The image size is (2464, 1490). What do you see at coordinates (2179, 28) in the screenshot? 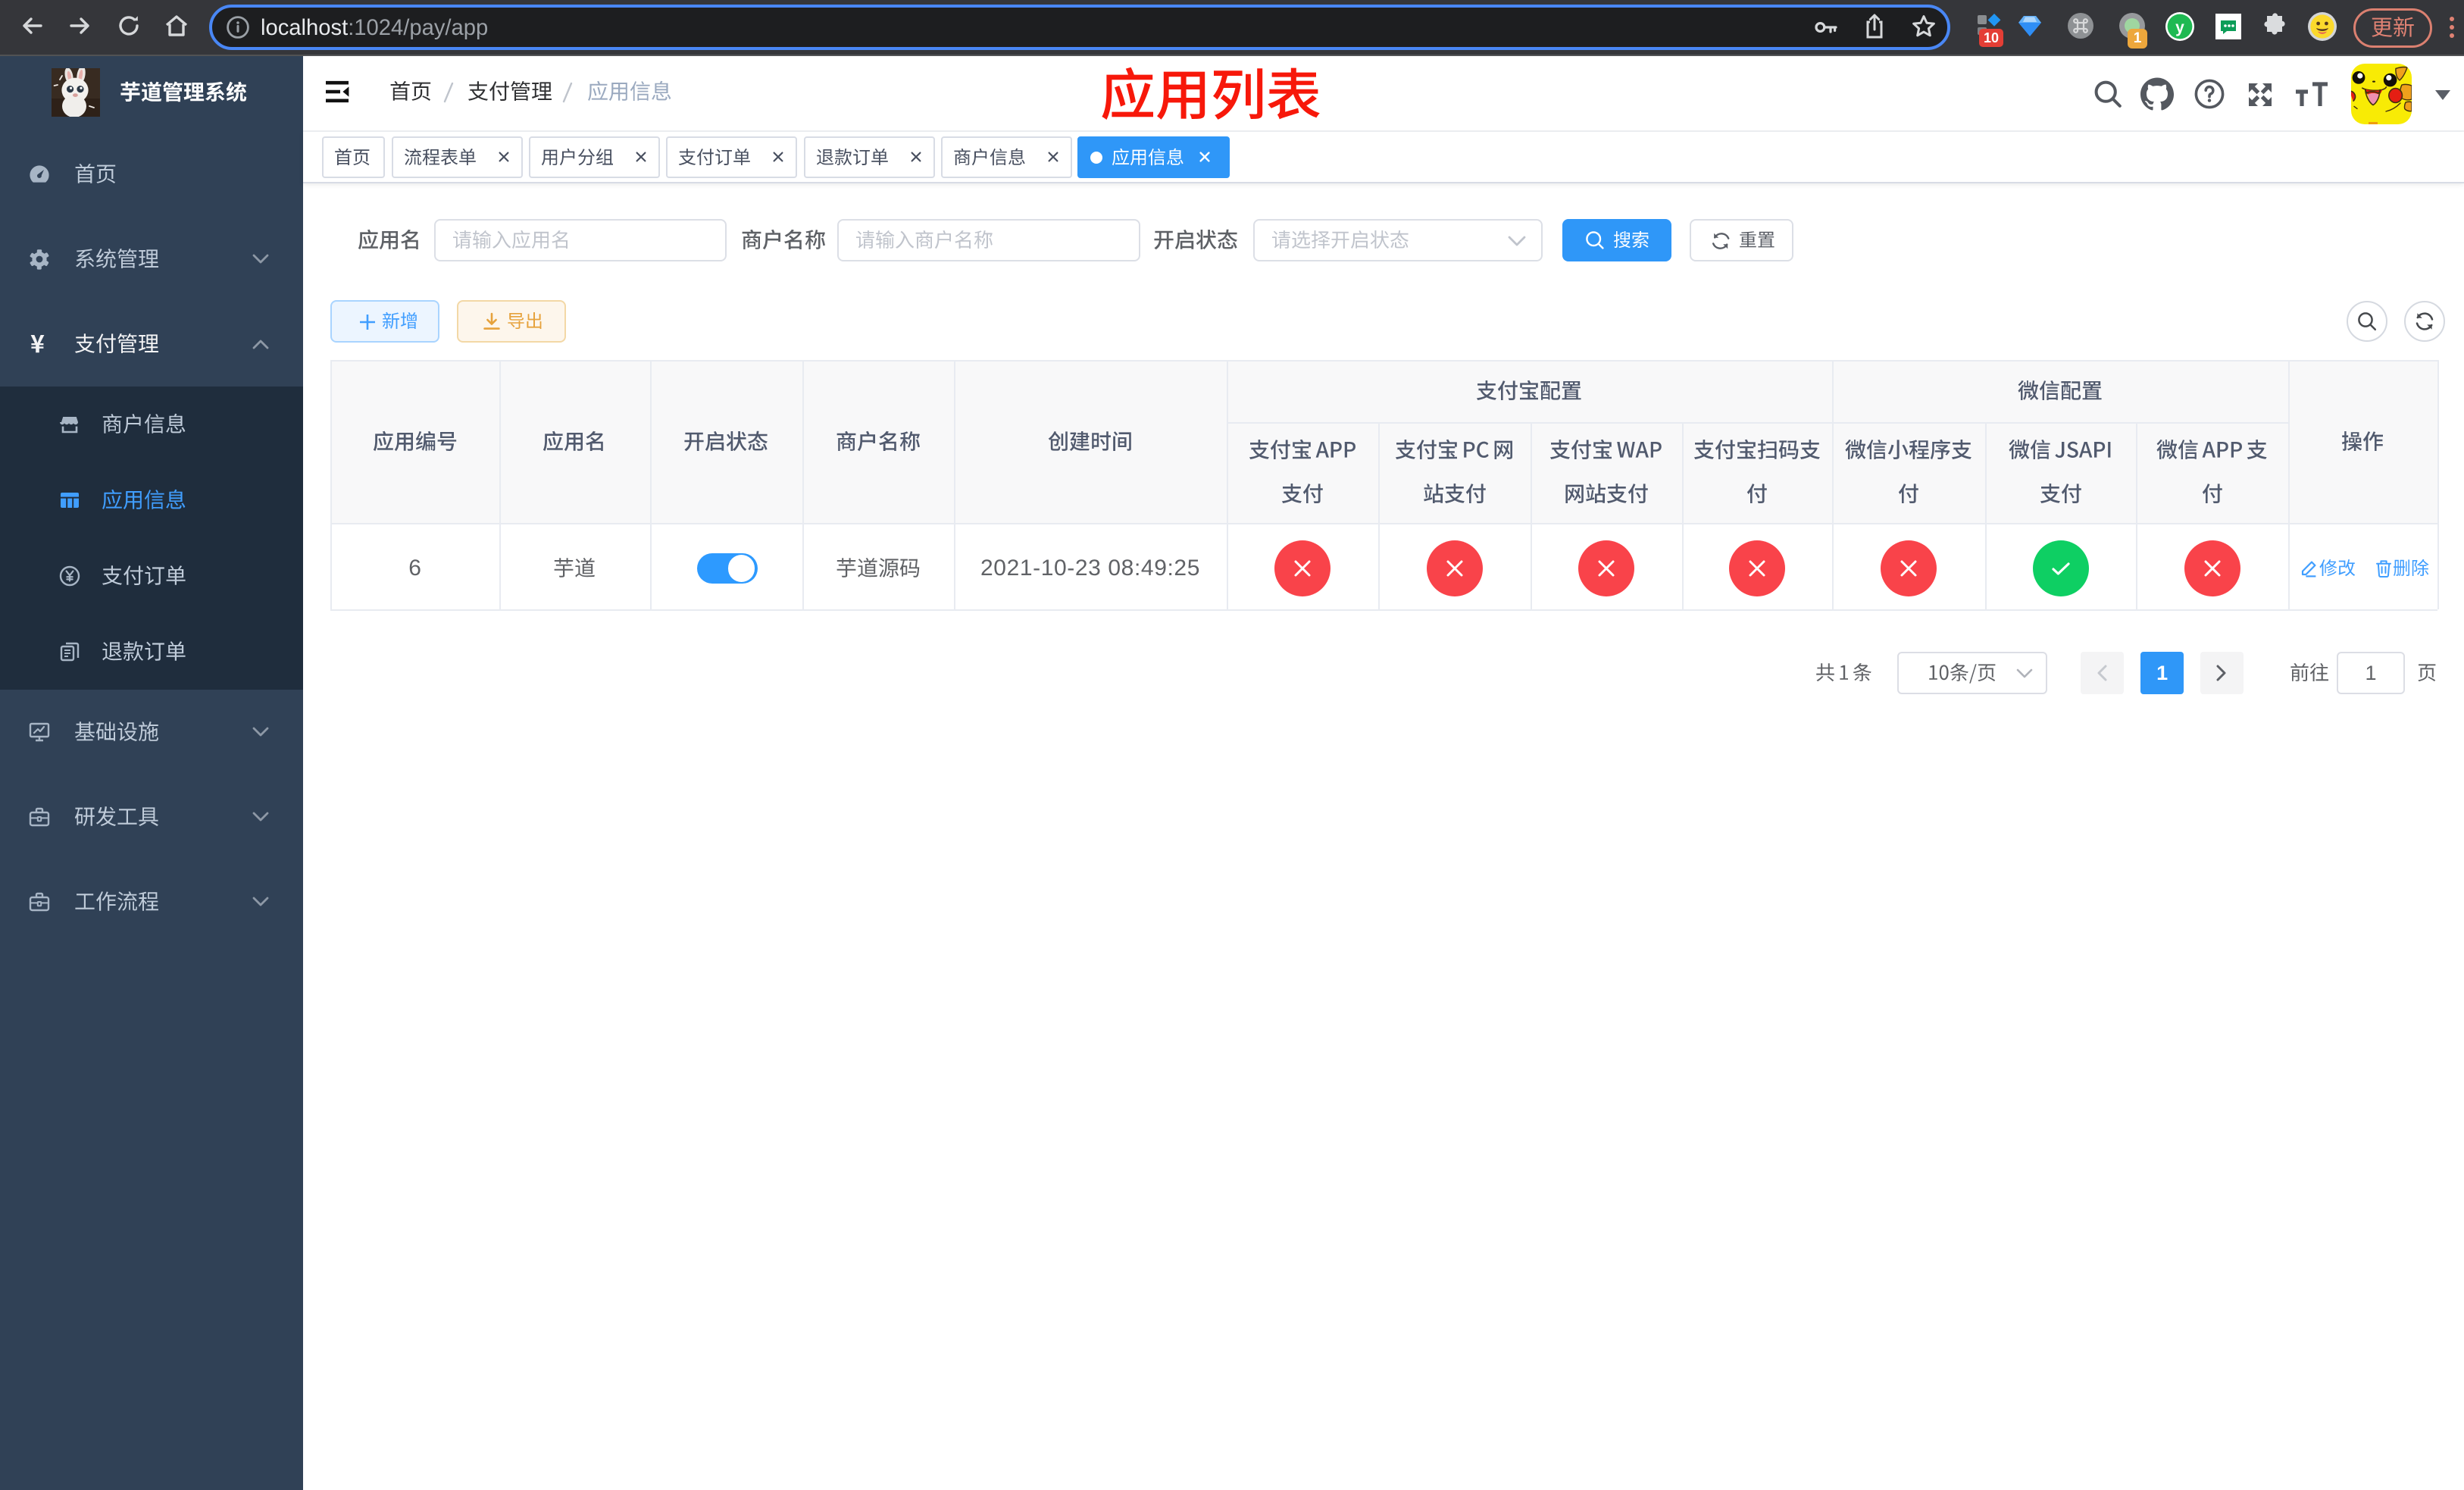
I see `svg-text: y` at bounding box center [2179, 28].